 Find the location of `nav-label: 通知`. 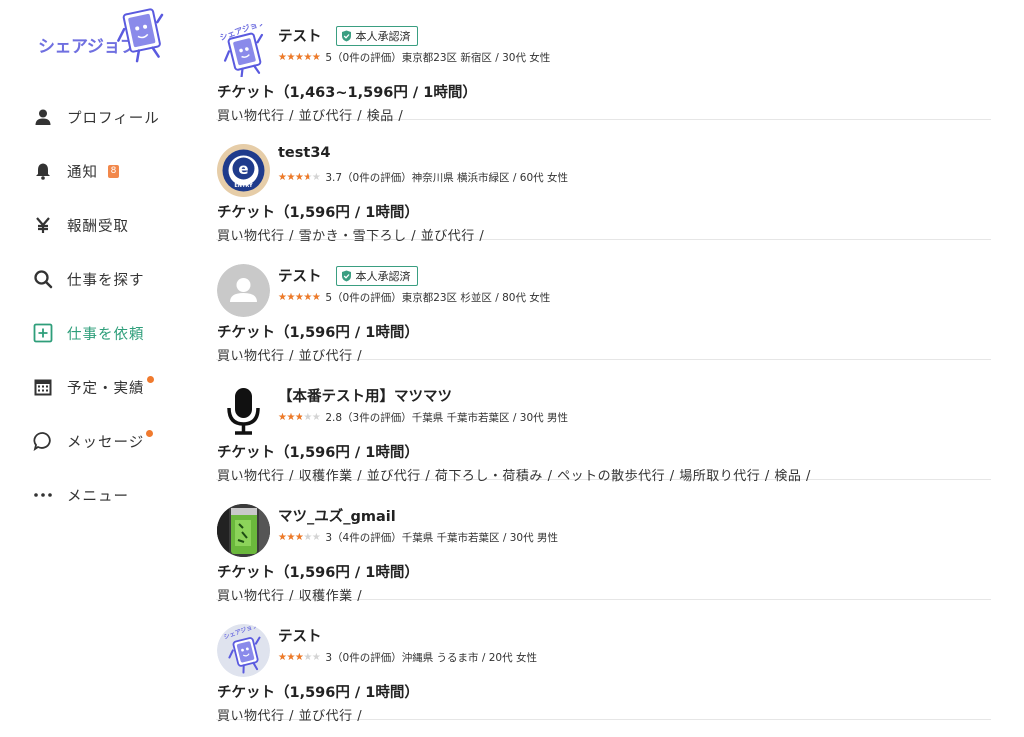

nav-label: 通知 is located at coordinates (82, 172).